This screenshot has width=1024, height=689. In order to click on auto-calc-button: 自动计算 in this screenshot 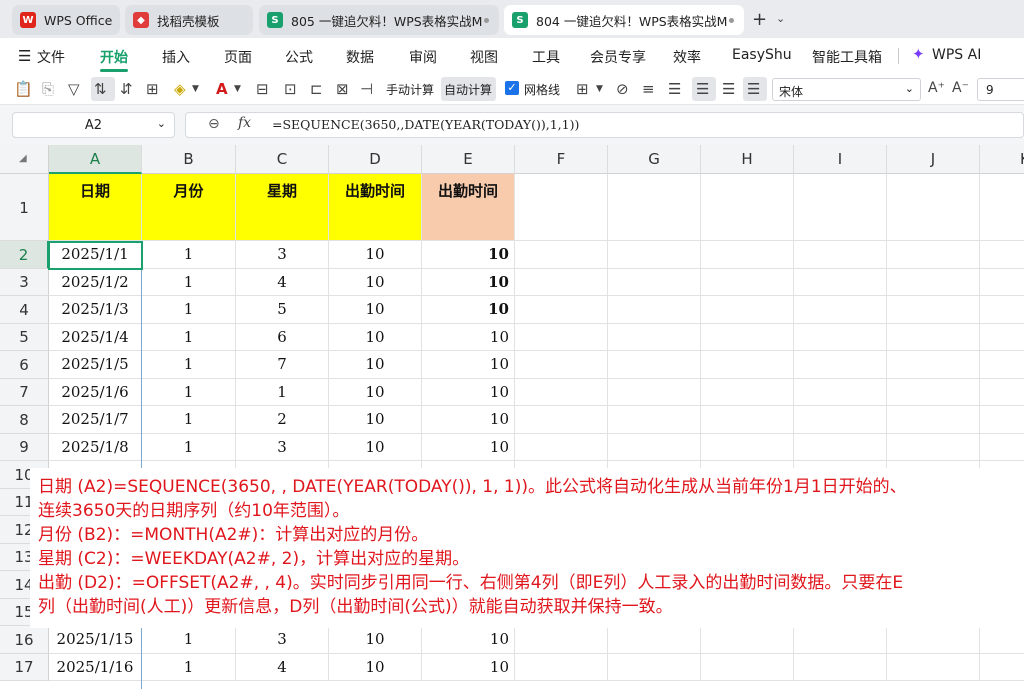, I will do `click(468, 89)`.